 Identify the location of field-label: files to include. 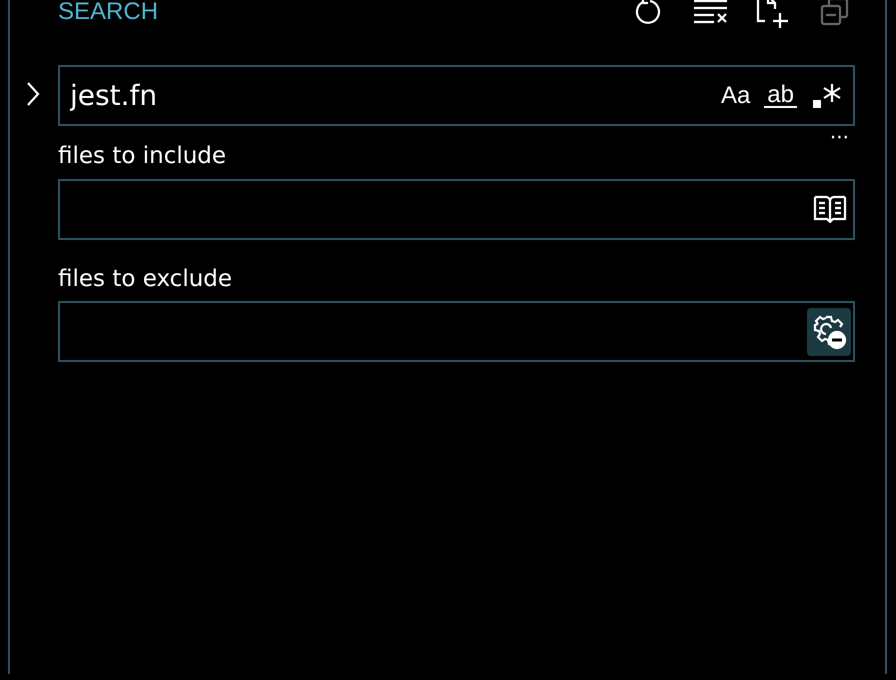
(142, 156).